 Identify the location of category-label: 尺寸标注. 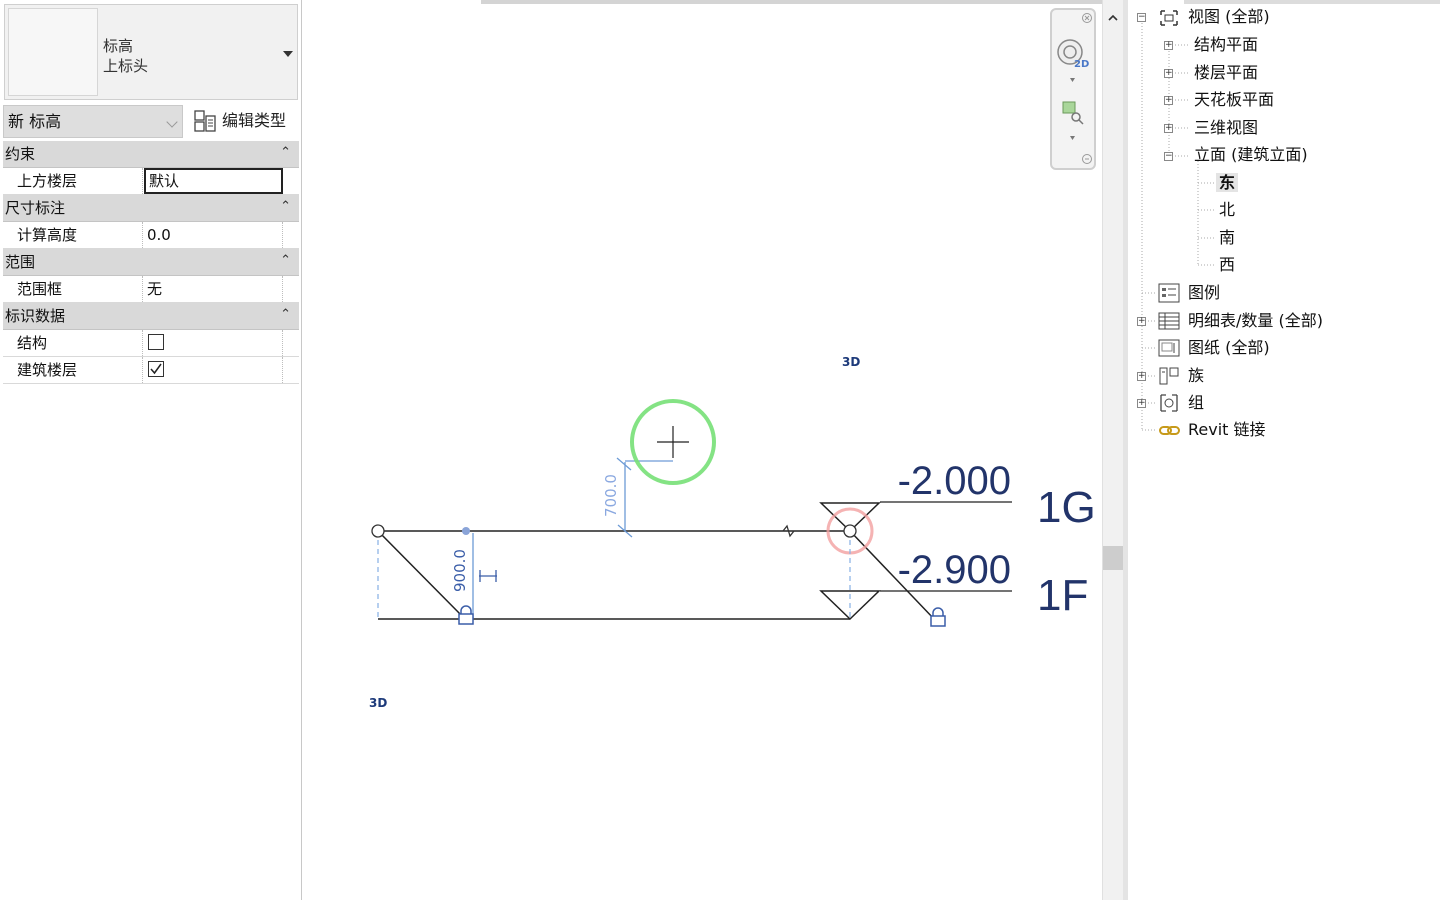
(35, 208).